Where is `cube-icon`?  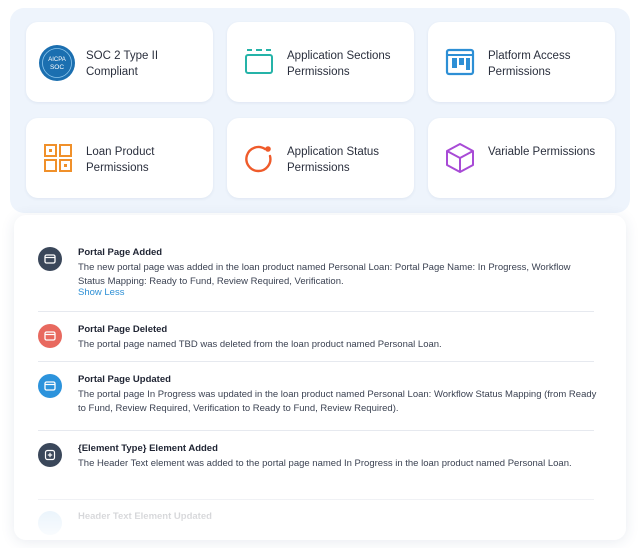
cube-icon is located at coordinates (460, 158).